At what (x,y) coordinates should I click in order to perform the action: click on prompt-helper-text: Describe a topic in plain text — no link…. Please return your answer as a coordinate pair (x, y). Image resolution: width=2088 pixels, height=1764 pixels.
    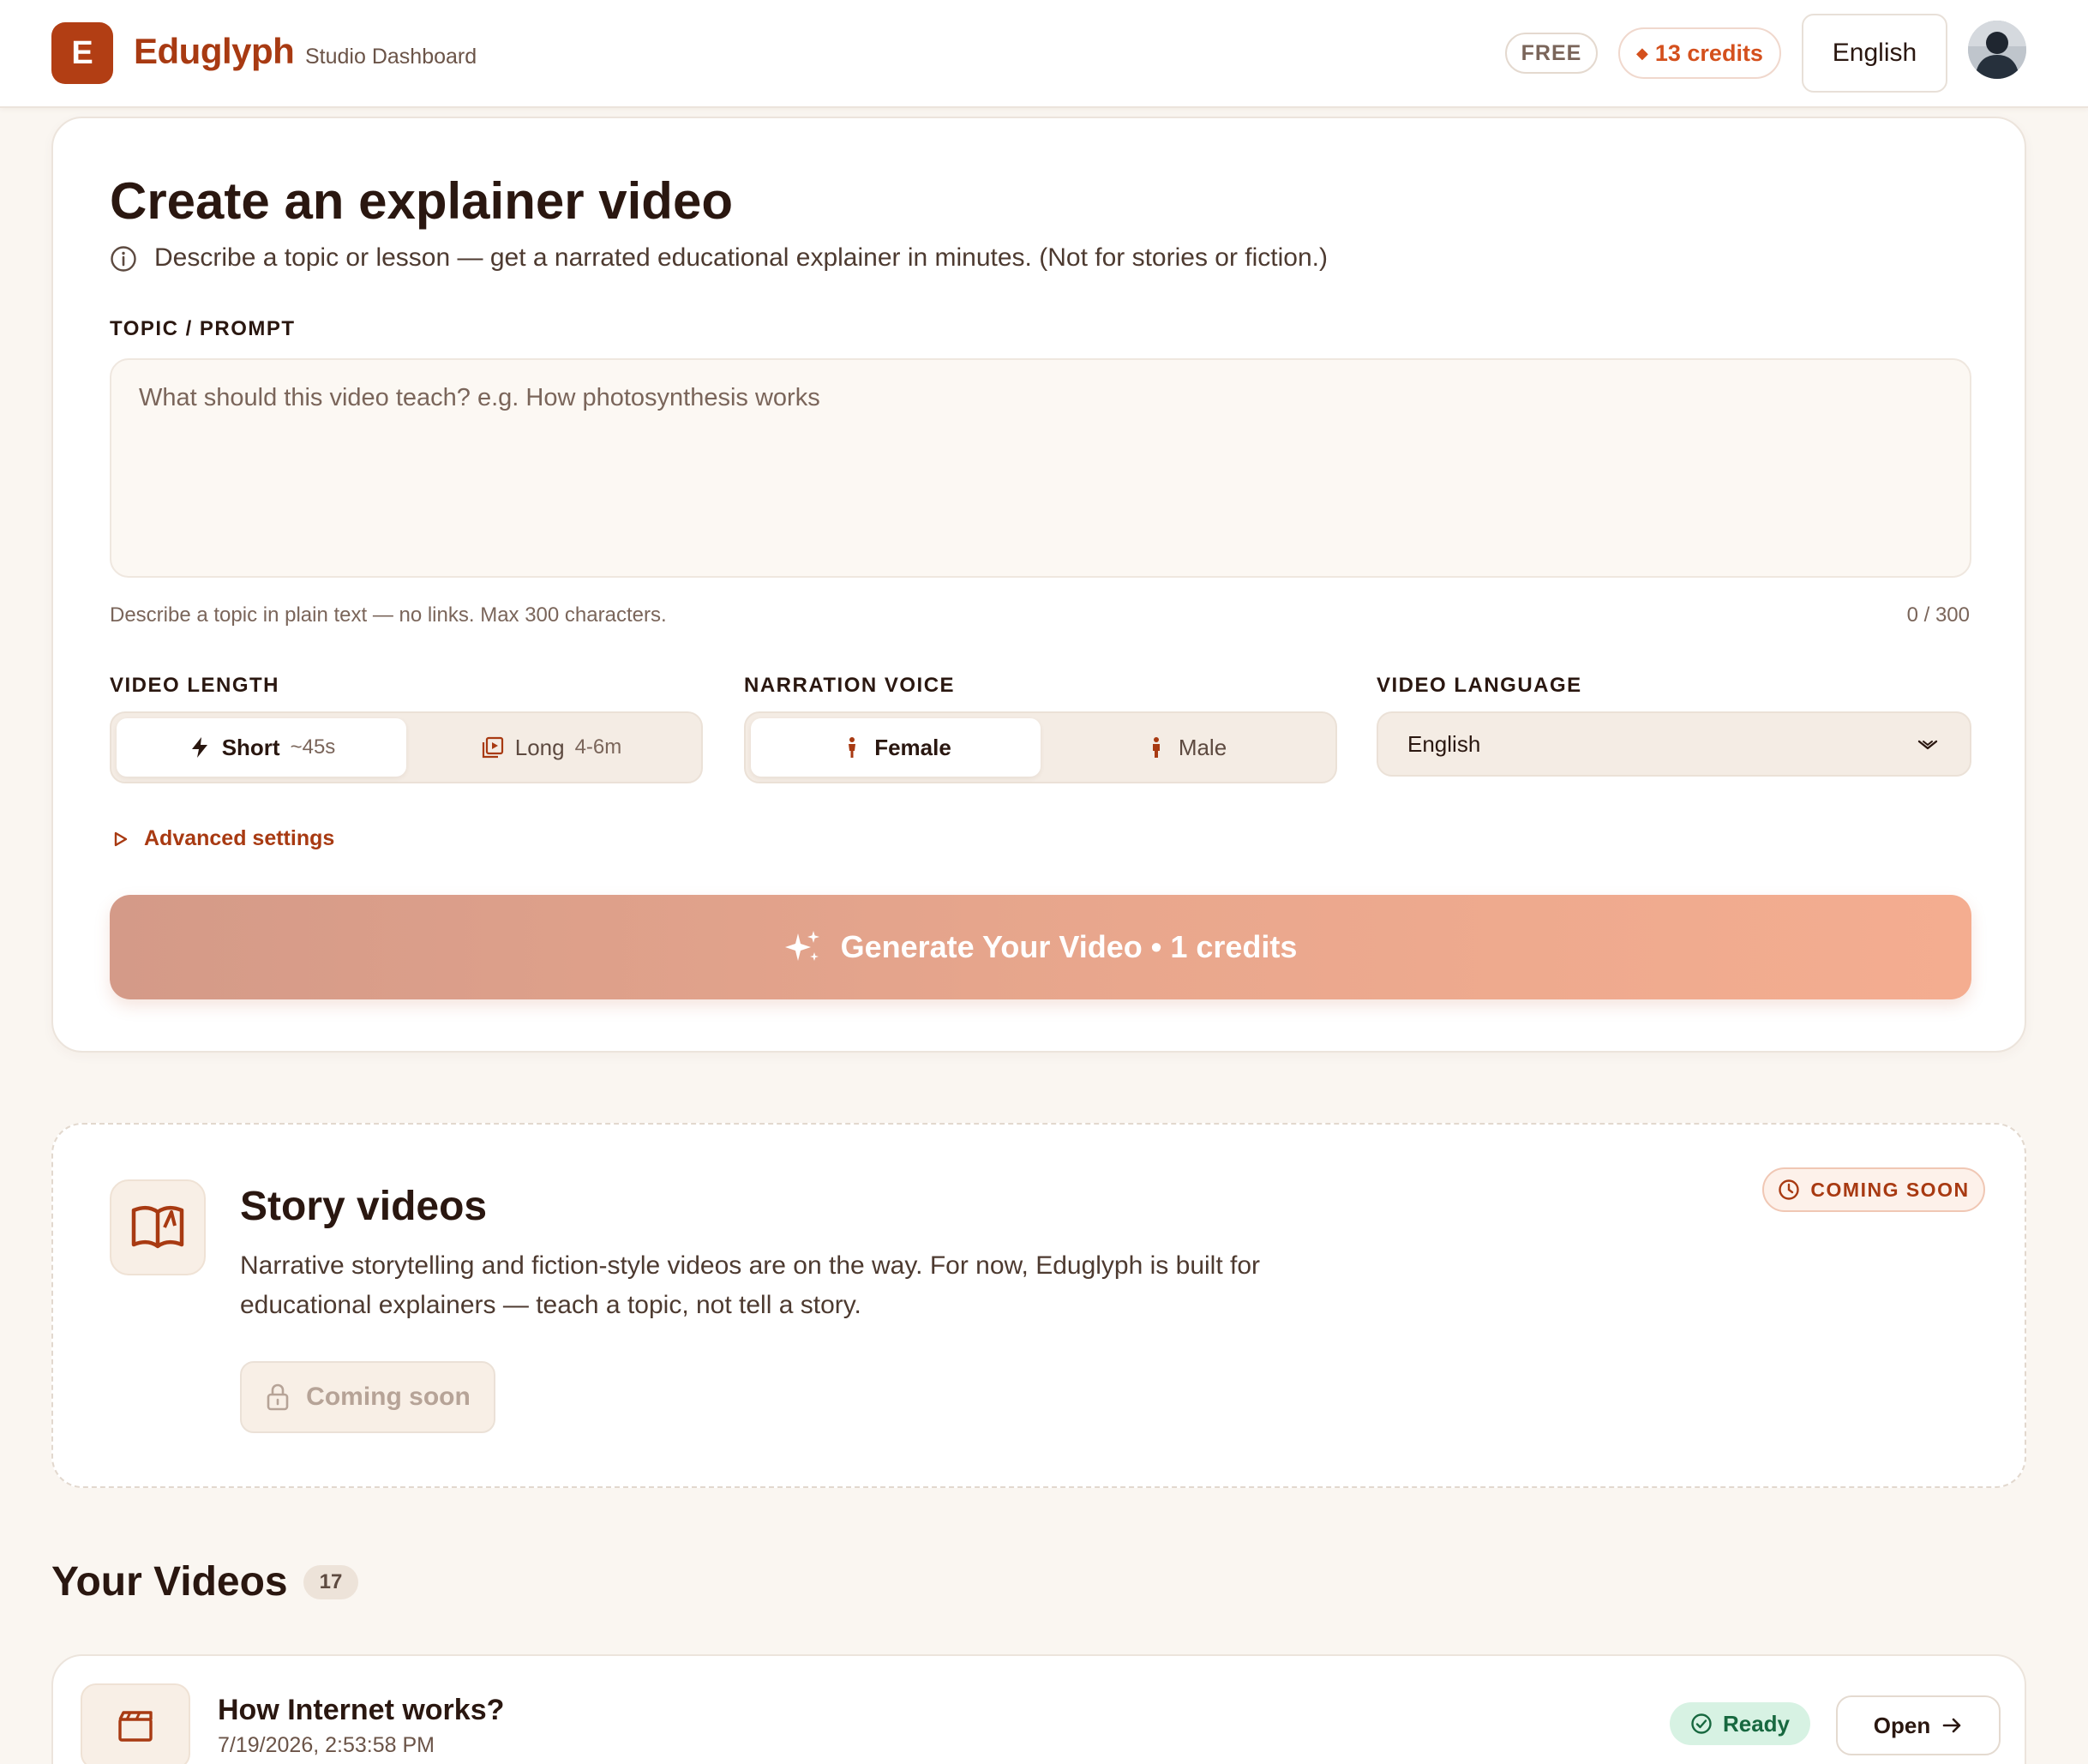
    Looking at the image, I should click on (388, 615).